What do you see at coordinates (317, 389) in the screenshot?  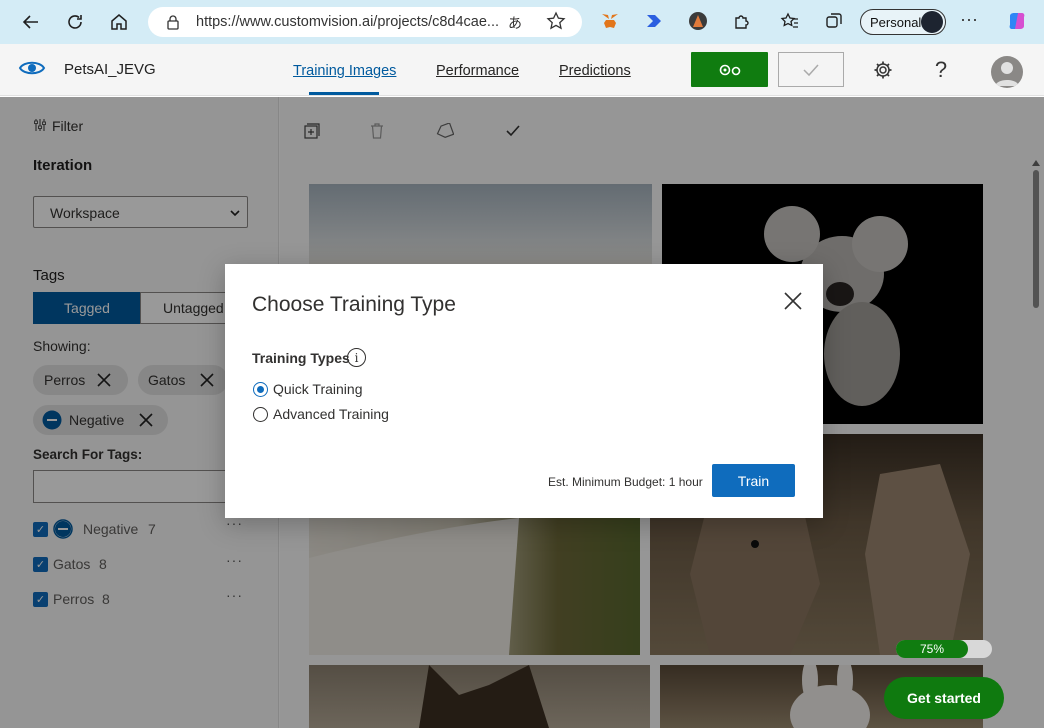 I see `quick-training-label: Quick Training` at bounding box center [317, 389].